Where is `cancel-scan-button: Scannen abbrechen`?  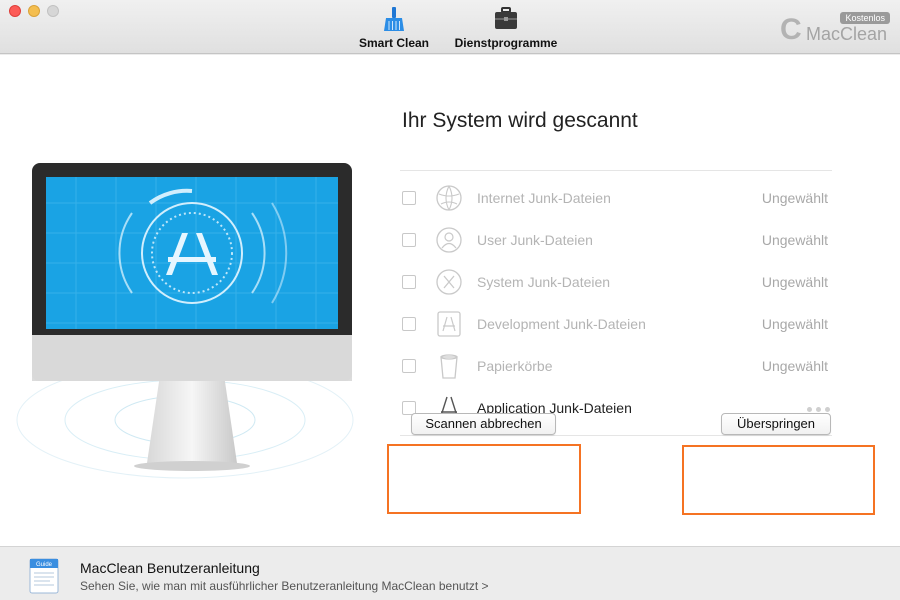 cancel-scan-button: Scannen abbrechen is located at coordinates (483, 424).